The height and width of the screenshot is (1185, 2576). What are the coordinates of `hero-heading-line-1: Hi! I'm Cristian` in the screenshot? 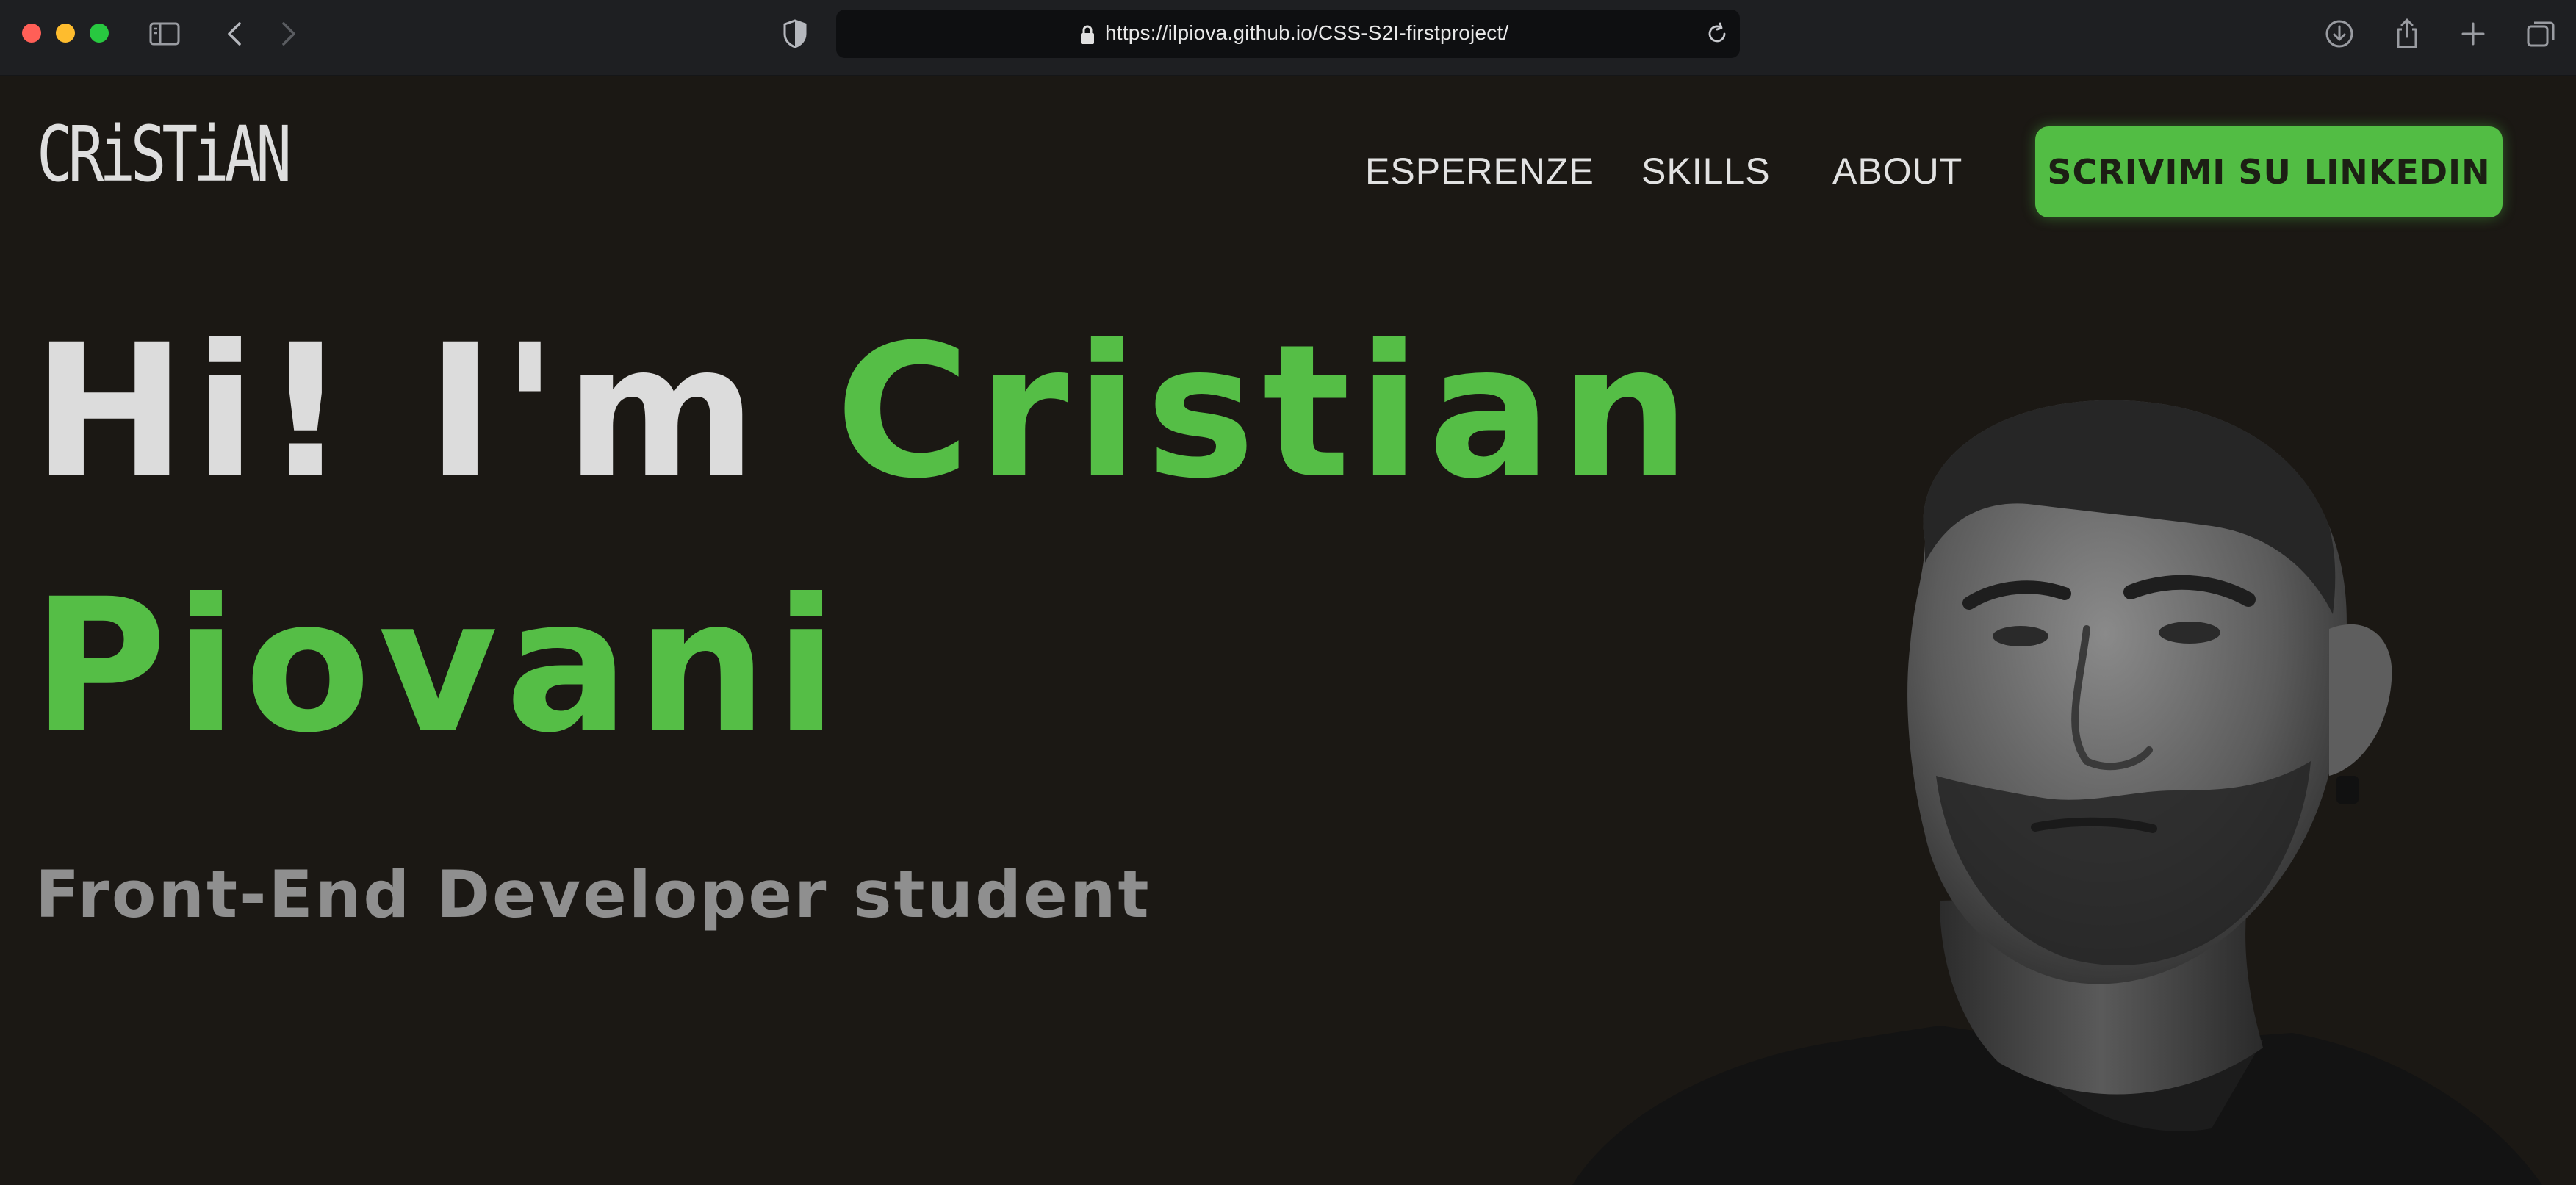 It's located at (864, 412).